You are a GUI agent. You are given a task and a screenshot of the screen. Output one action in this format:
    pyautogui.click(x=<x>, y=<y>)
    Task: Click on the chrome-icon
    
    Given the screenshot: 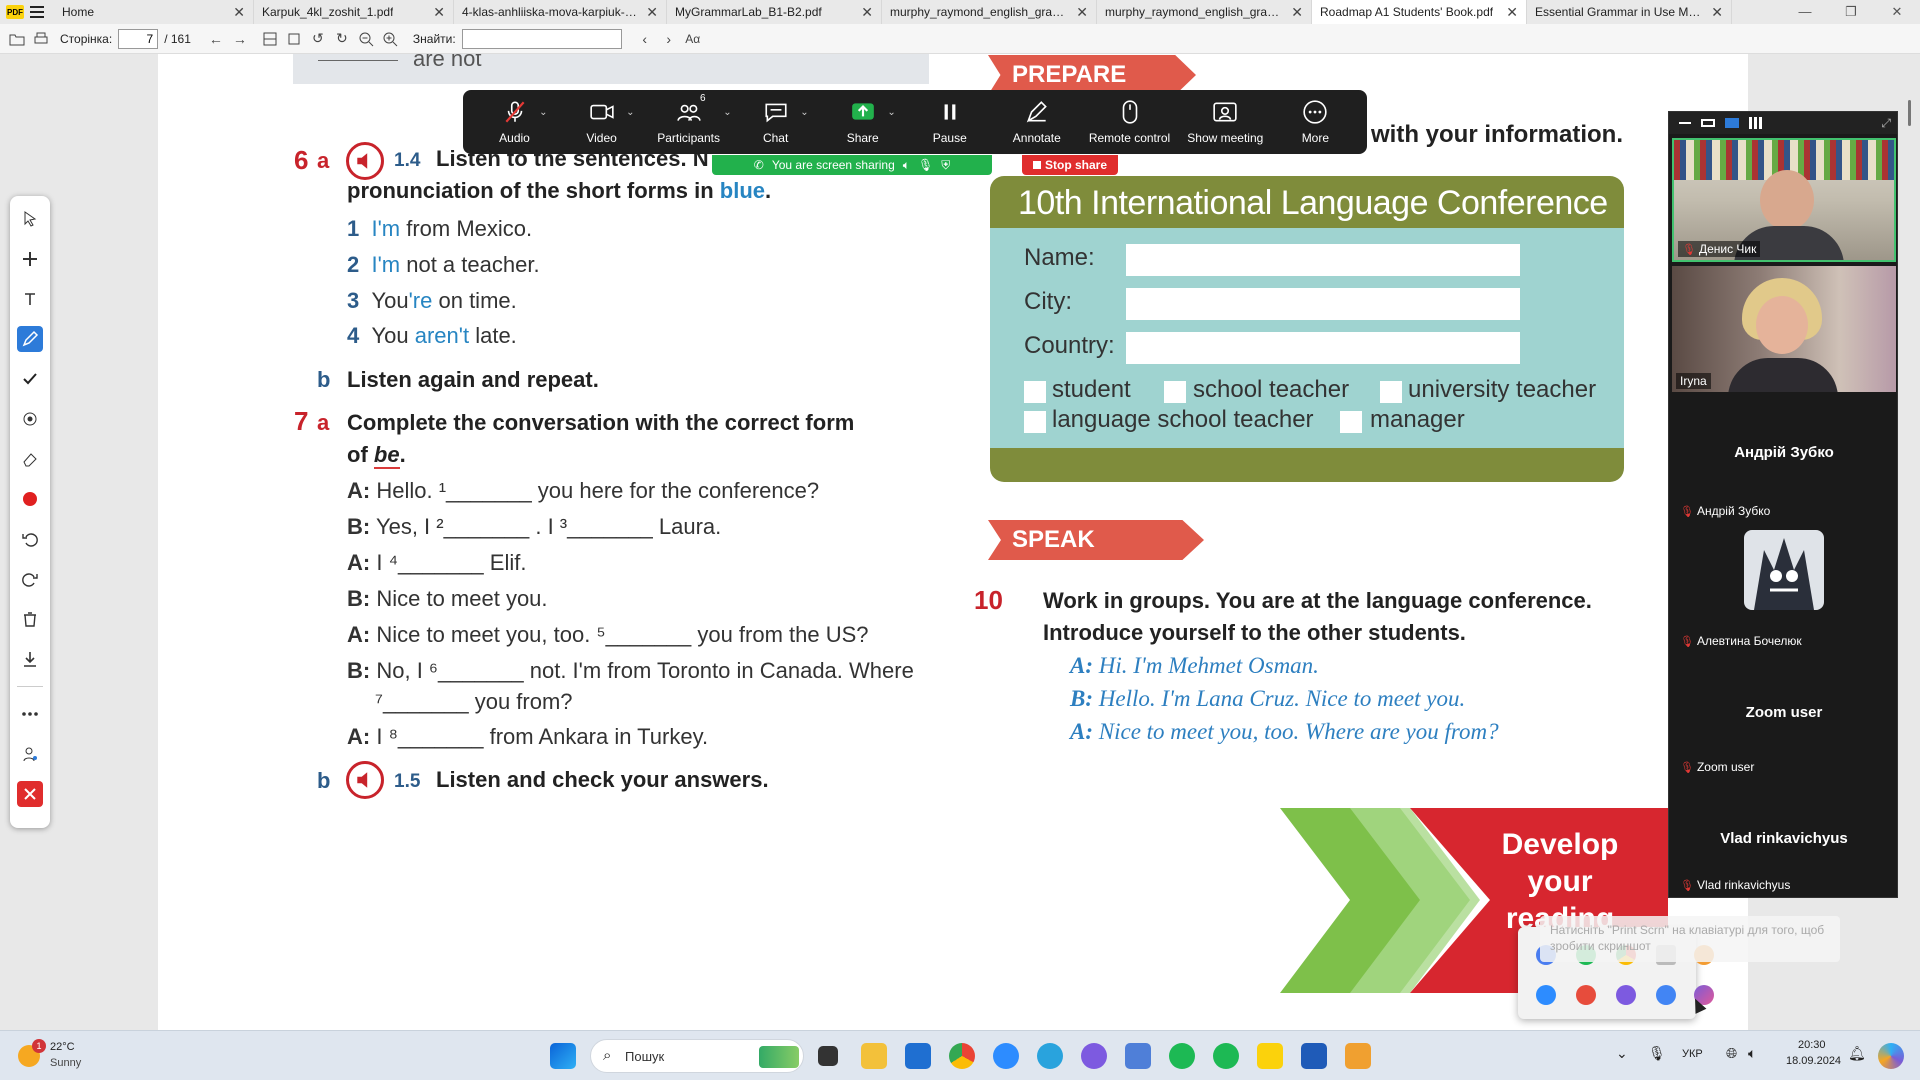 What is the action you would take?
    pyautogui.click(x=962, y=1056)
    